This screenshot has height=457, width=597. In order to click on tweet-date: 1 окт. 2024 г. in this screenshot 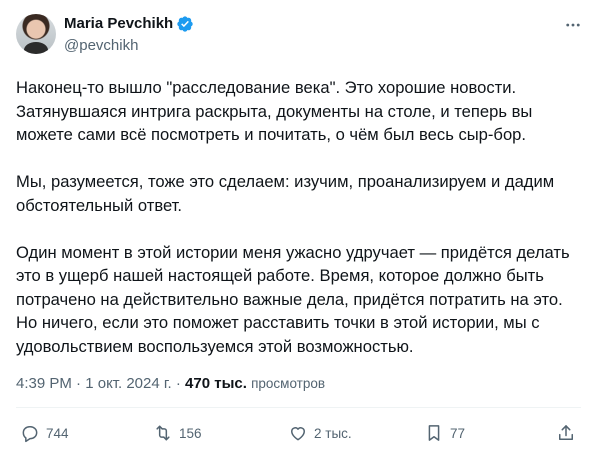, I will do `click(128, 383)`.